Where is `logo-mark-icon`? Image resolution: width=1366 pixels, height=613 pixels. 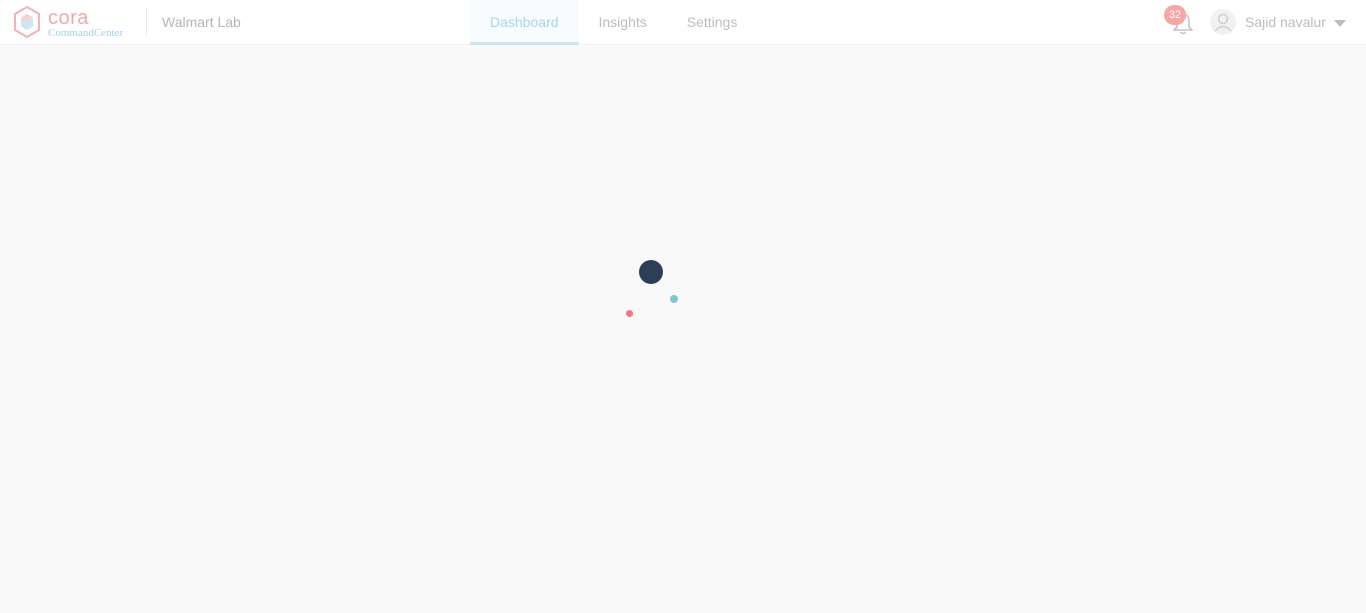
logo-mark-icon is located at coordinates (27, 22).